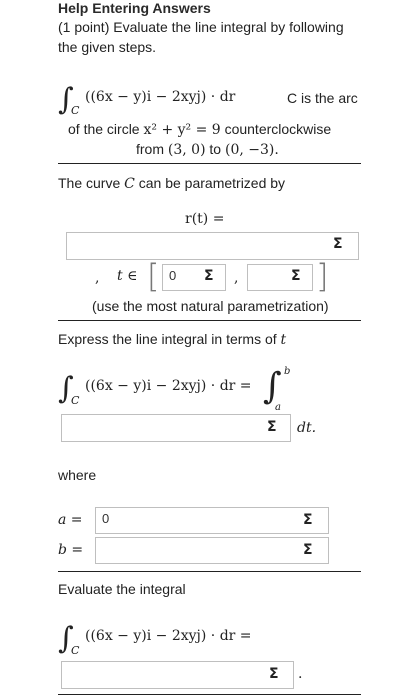 This screenshot has height=700, width=401. Describe the element at coordinates (75, 110) in the screenshot. I see `integral-subscript-c: C` at that location.